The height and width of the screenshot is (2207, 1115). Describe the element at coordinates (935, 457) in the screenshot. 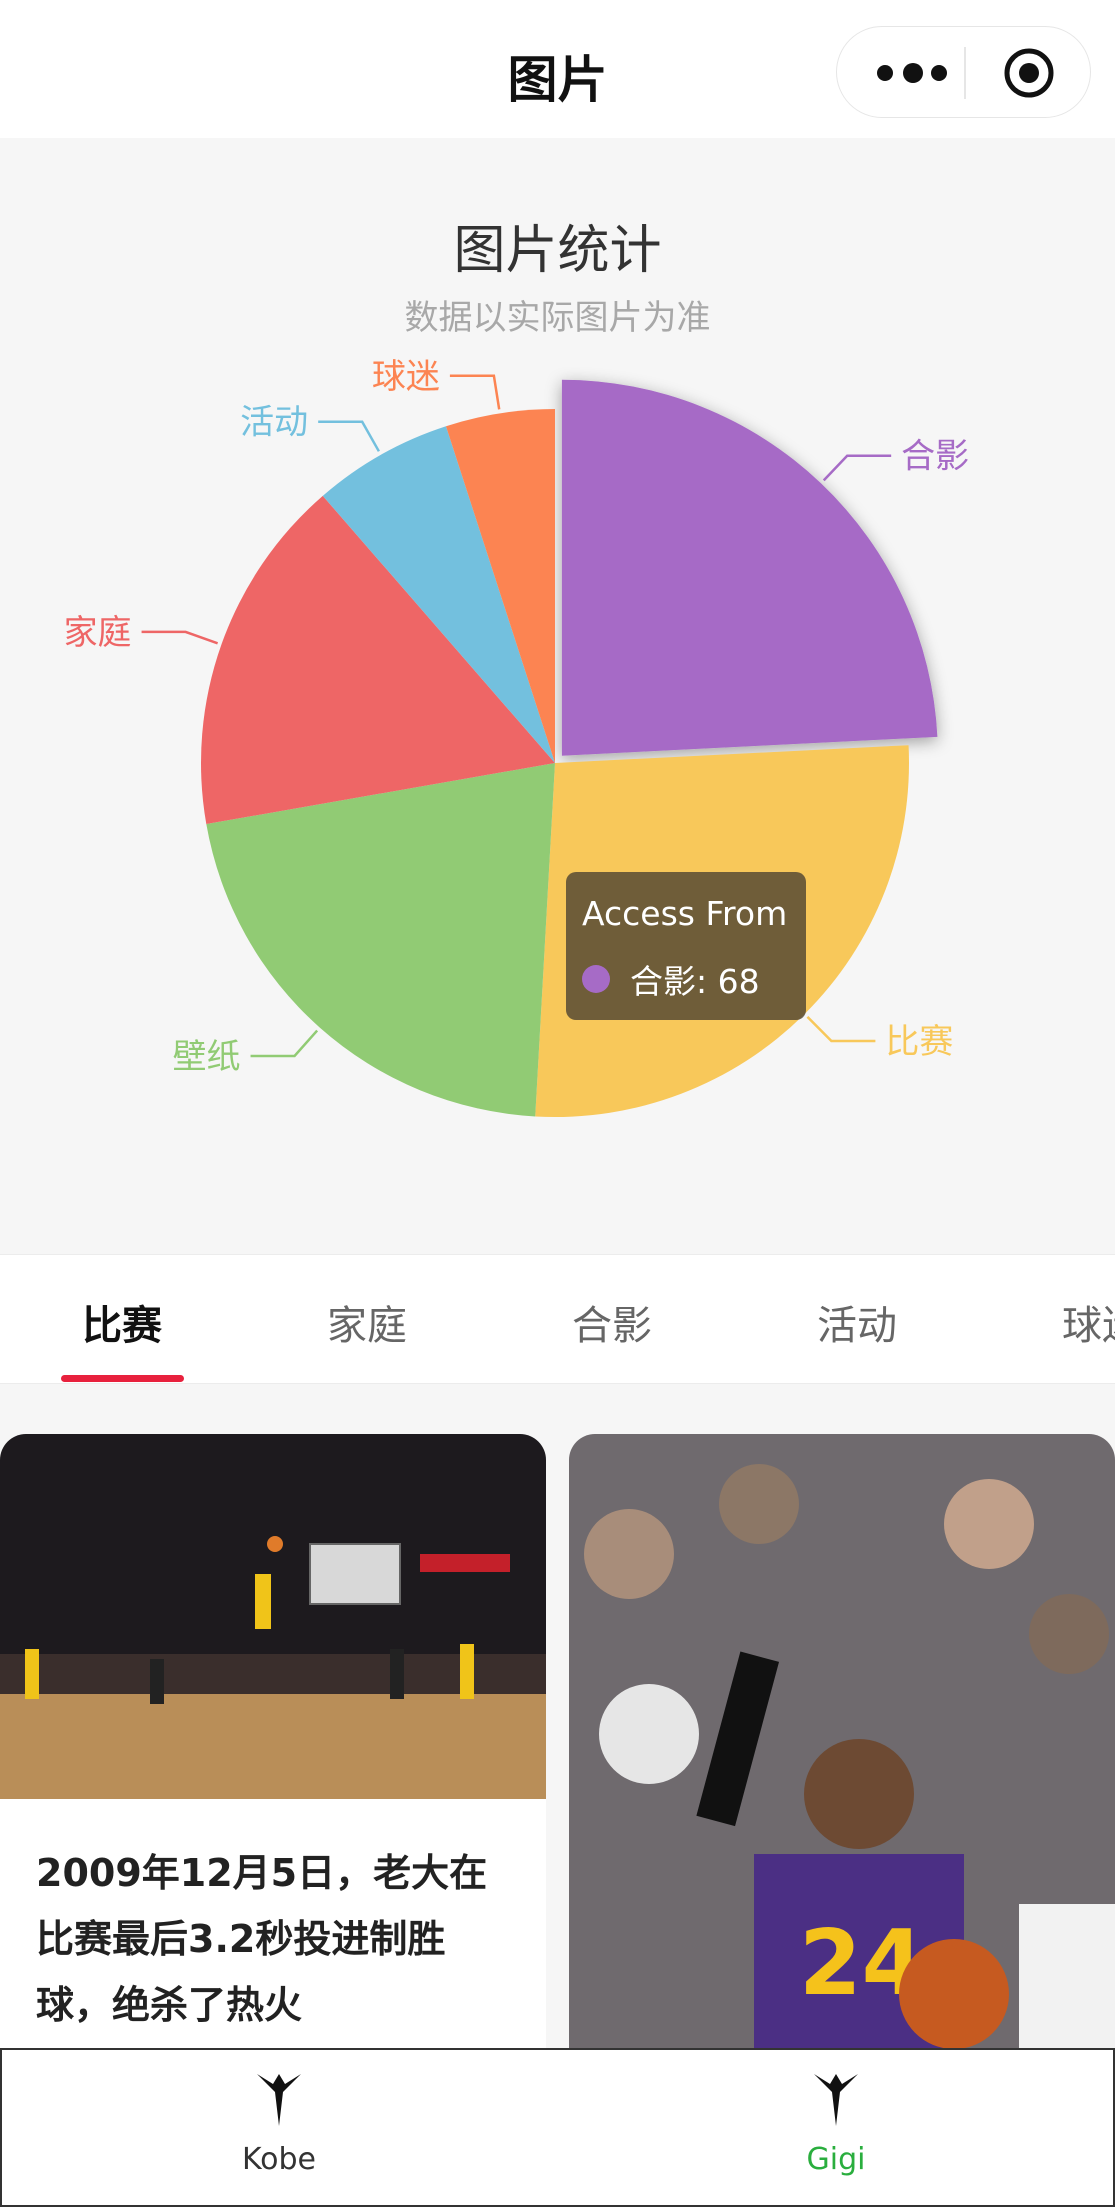

I see `pie-slice-label: 合影` at that location.